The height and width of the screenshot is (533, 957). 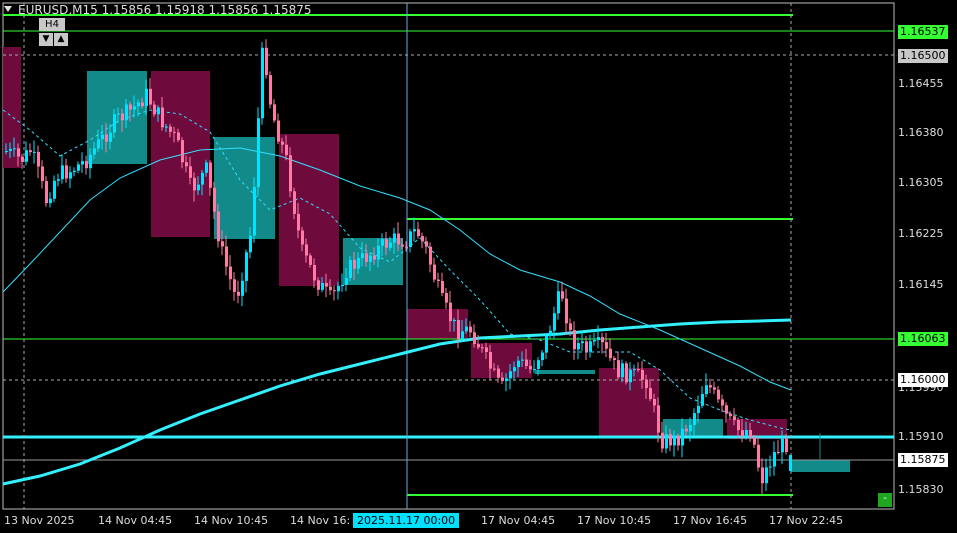 What do you see at coordinates (46, 39) in the screenshot?
I see `timeframe-down-button: ▼` at bounding box center [46, 39].